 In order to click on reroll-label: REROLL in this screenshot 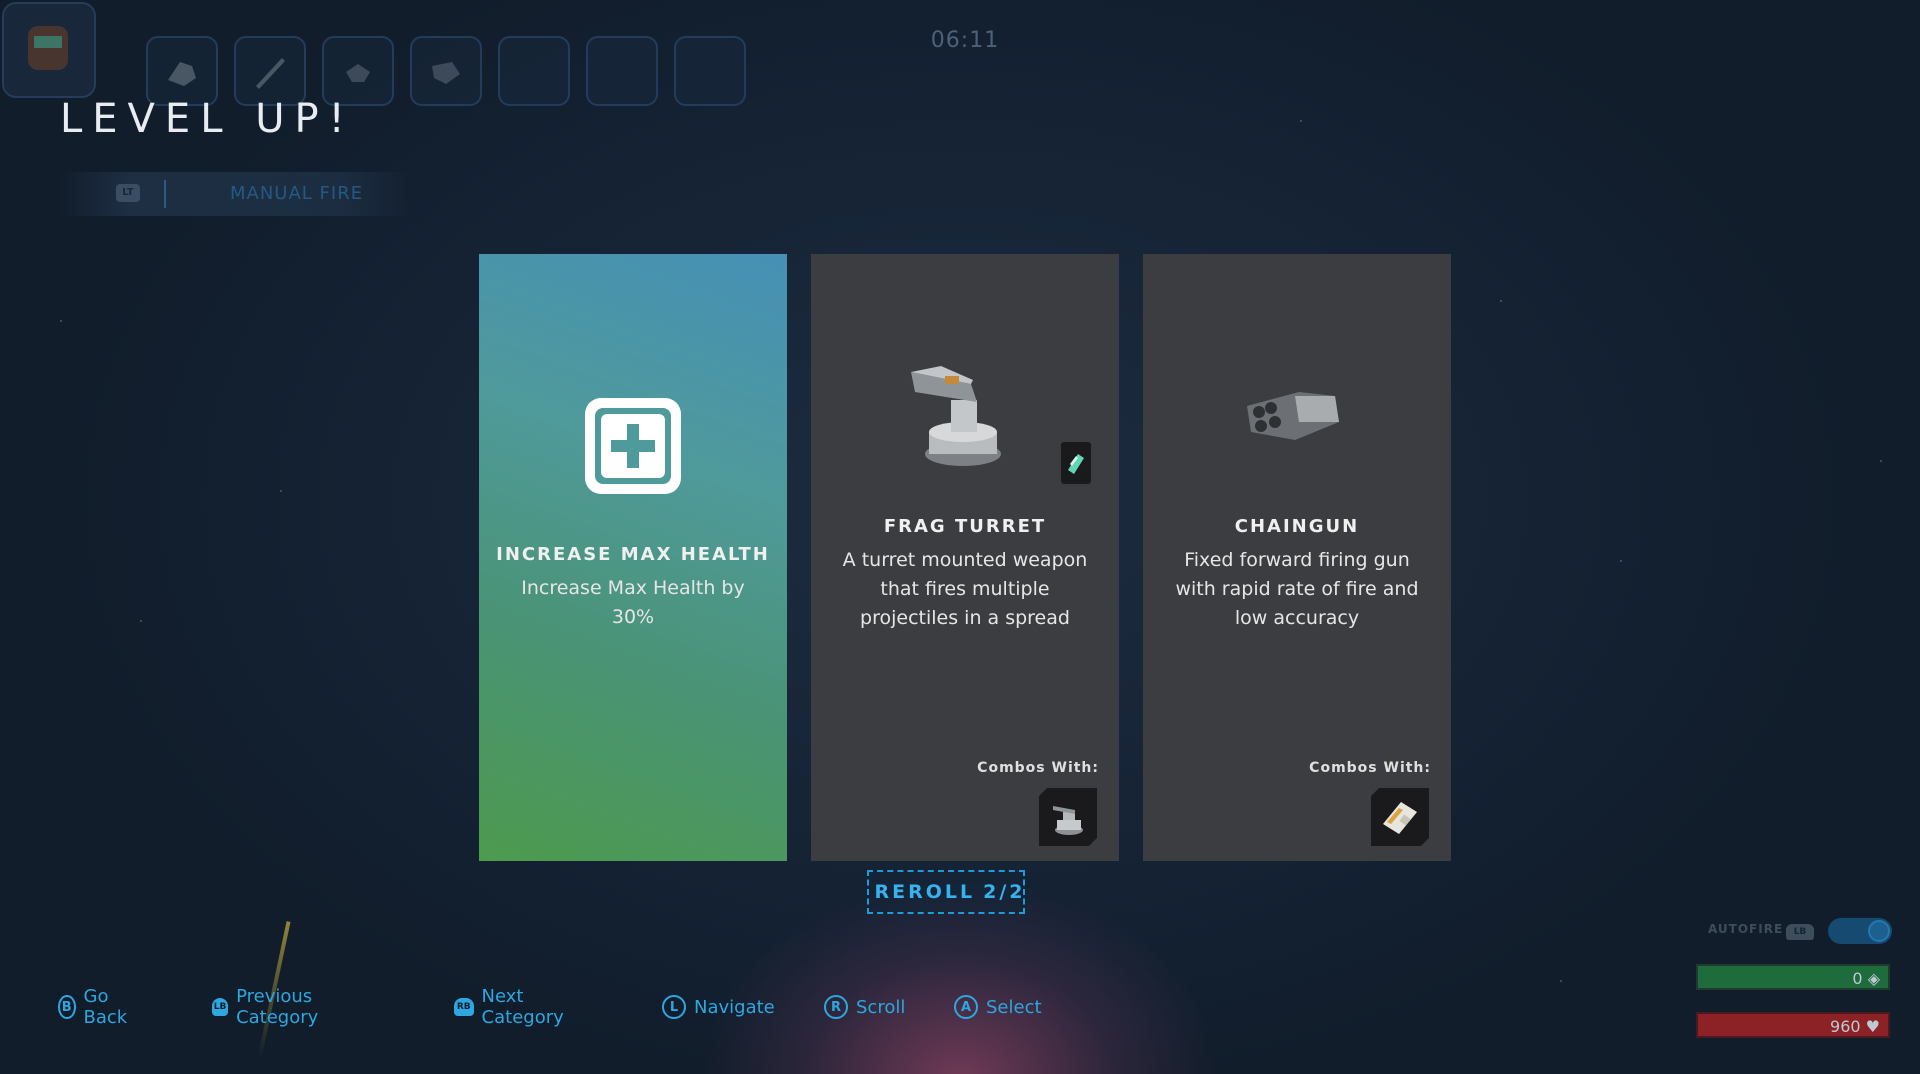, I will do `click(925, 892)`.